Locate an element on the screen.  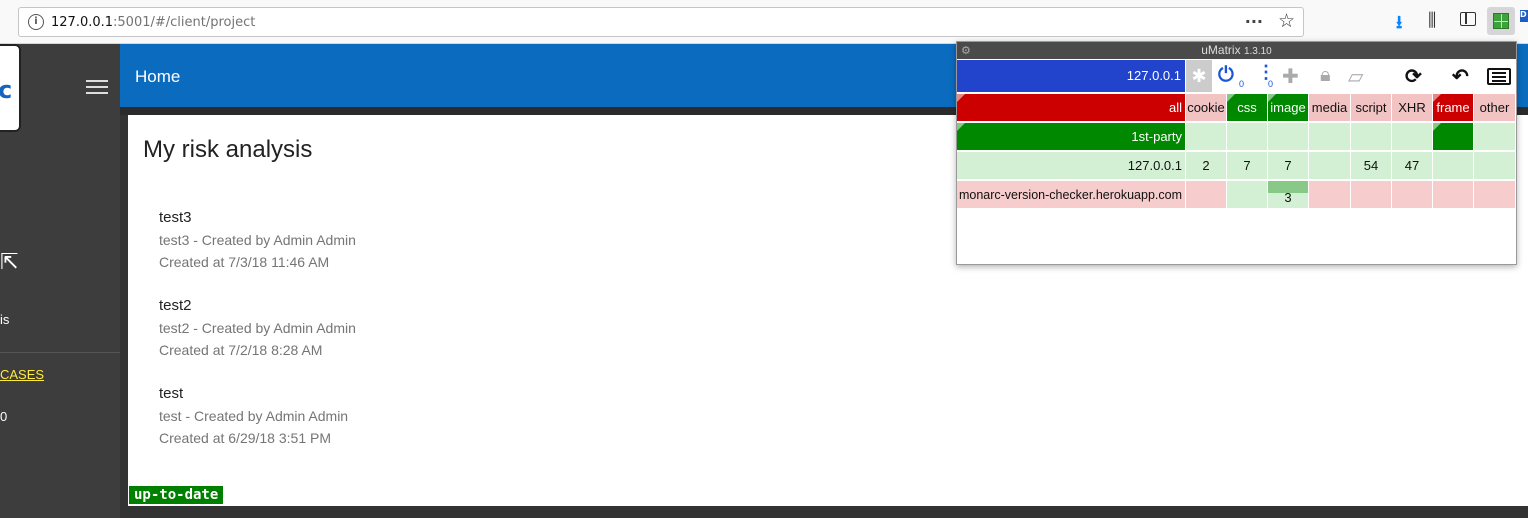
matrix-host-1st-party: 1st-party is located at coordinates (1071, 137).